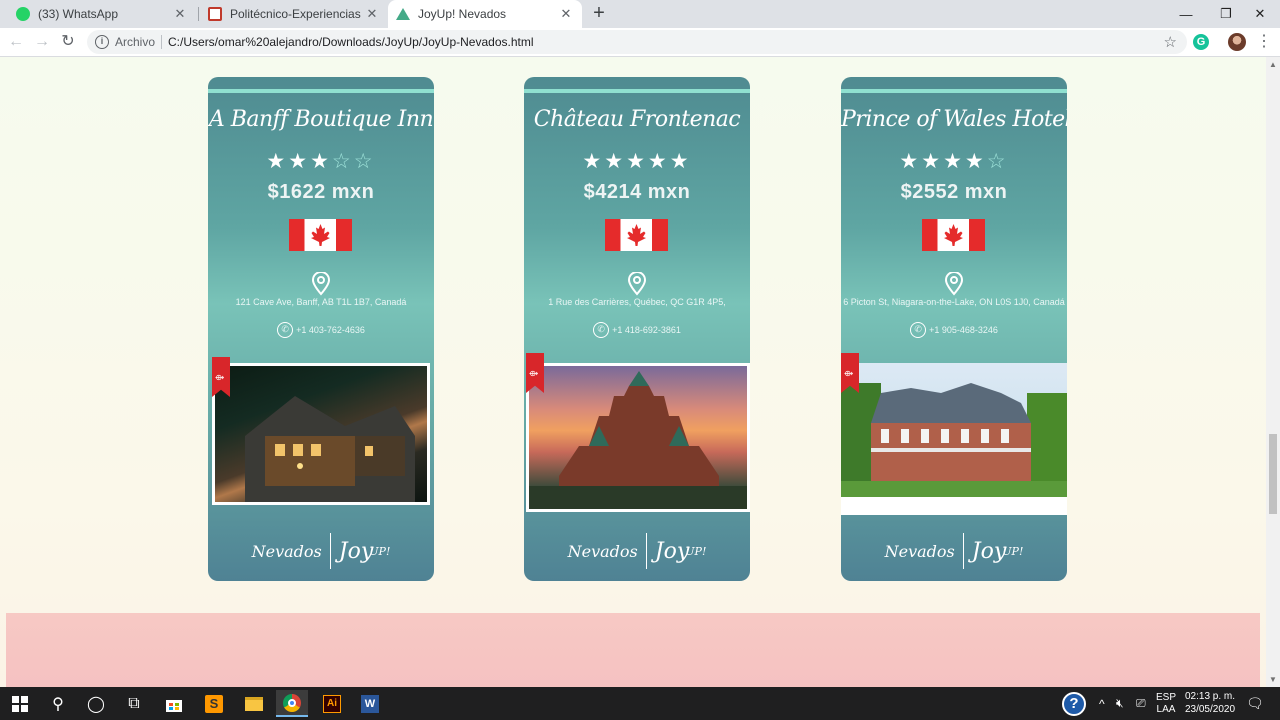 The height and width of the screenshot is (720, 1280). Describe the element at coordinates (1074, 703) in the screenshot. I see `help-icon: ?` at that location.